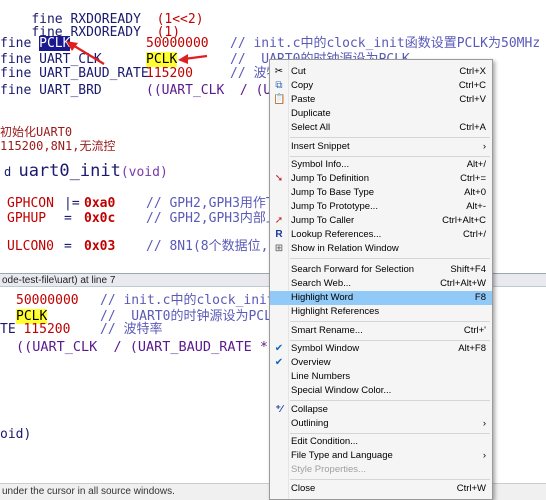 This screenshot has height=500, width=546. Describe the element at coordinates (381, 363) in the screenshot. I see `menu-item-overview: ✔ Overview` at that location.